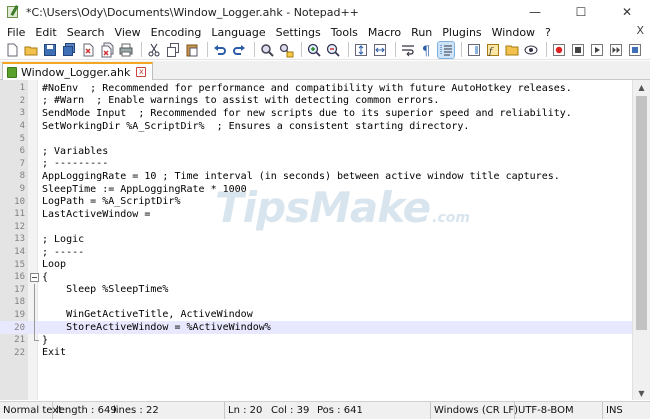 Image resolution: width=650 pixels, height=419 pixels. I want to click on code-line: 16 {, so click(316, 277).